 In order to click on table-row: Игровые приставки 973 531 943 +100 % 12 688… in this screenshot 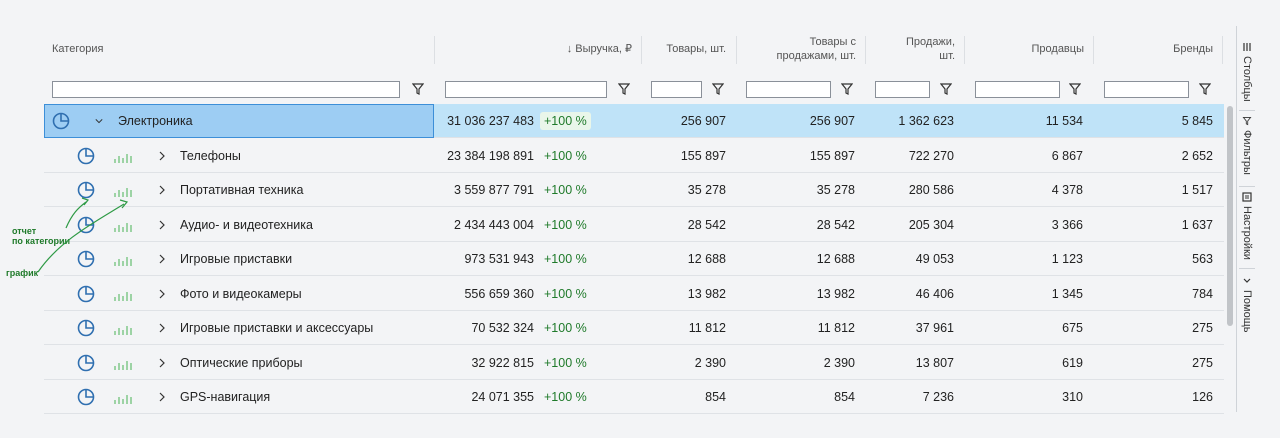, I will do `click(634, 259)`.